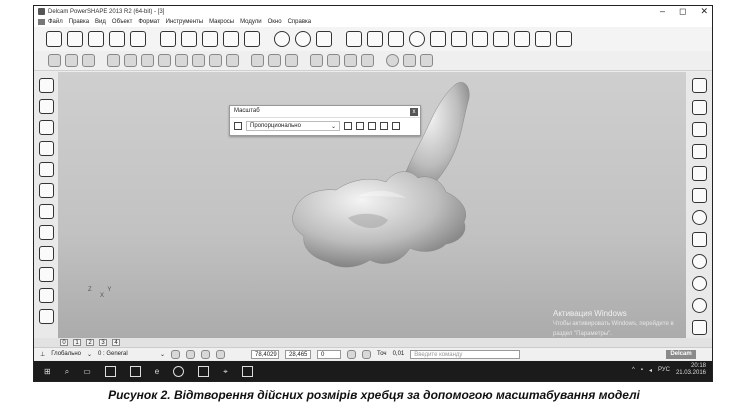  I want to click on layers-icon, so click(206, 354).